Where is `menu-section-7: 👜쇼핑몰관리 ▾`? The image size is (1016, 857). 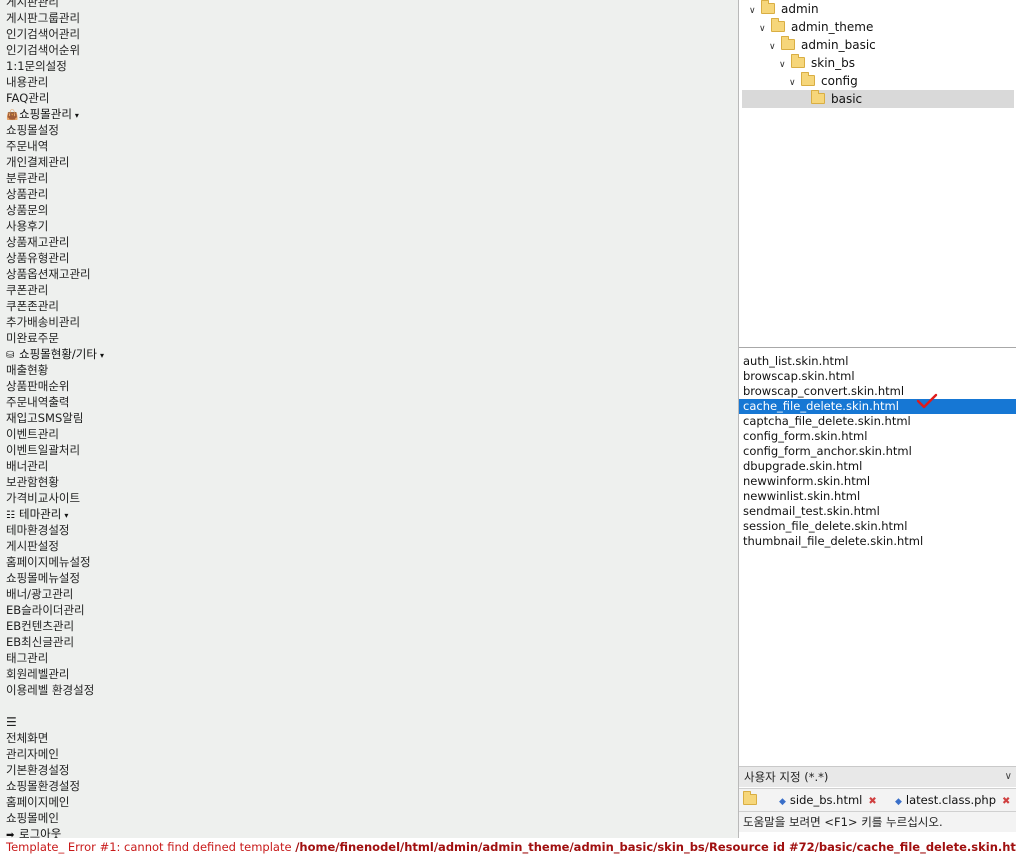 menu-section-7: 👜쇼핑몰관리 ▾ is located at coordinates (55, 114).